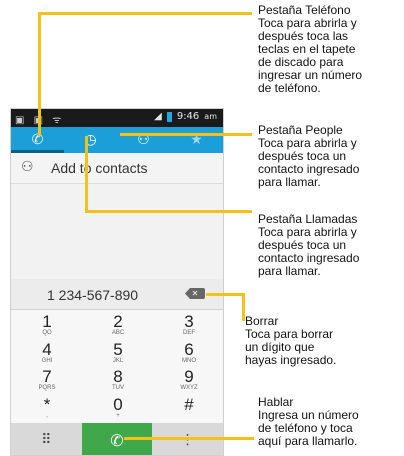  I want to click on key-0: 0 +, so click(118, 410).